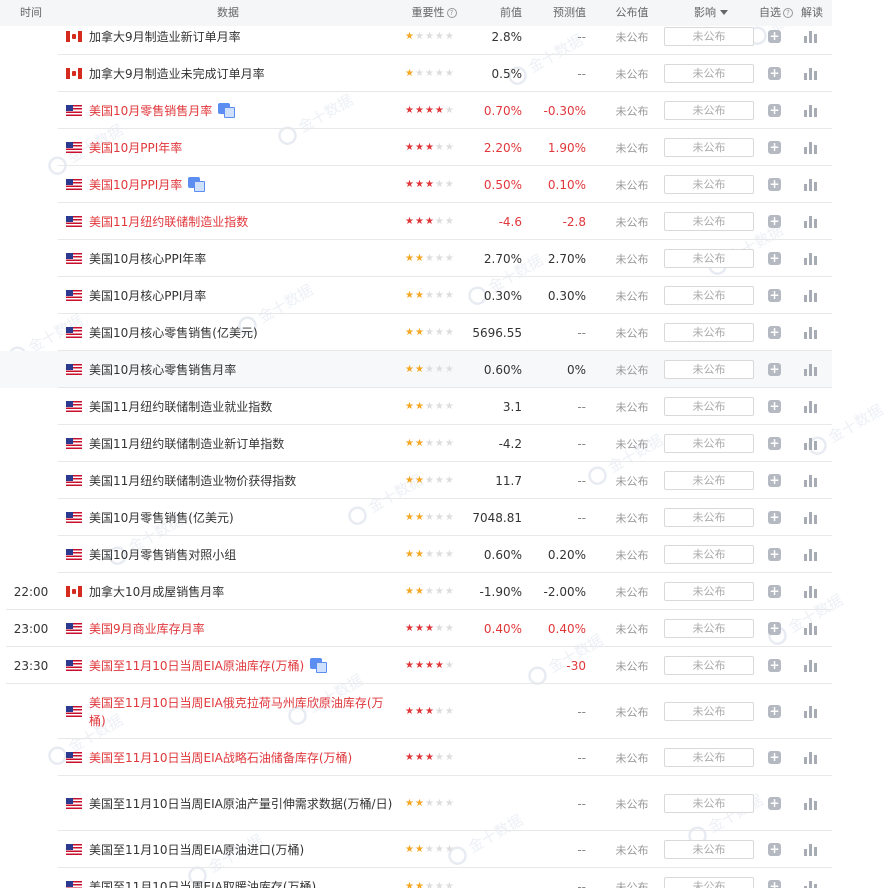 This screenshot has height=888, width=890. Describe the element at coordinates (241, 878) in the screenshot. I see `event-name: 美国至11月10日当周EIA取暖油库存(万桶)` at that location.